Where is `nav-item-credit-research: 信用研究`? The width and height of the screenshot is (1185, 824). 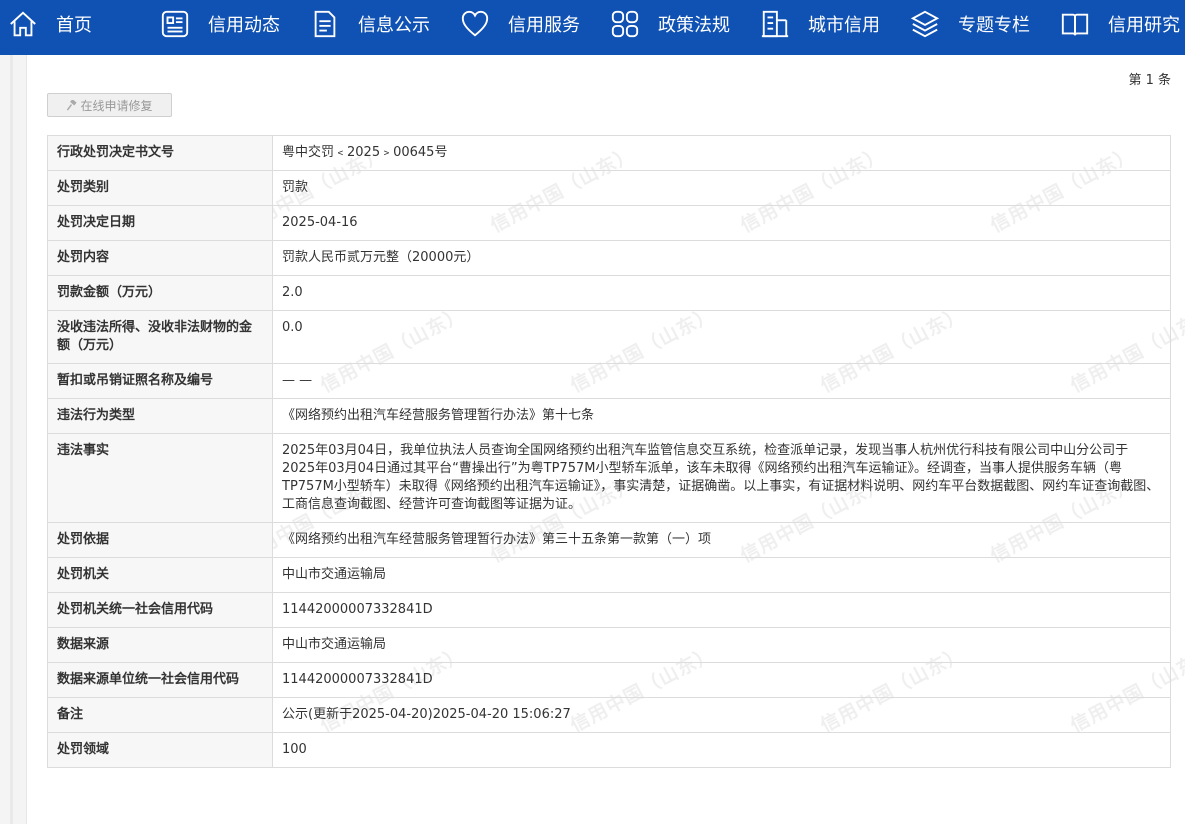 nav-item-credit-research: 信用研究 is located at coordinates (1120, 24).